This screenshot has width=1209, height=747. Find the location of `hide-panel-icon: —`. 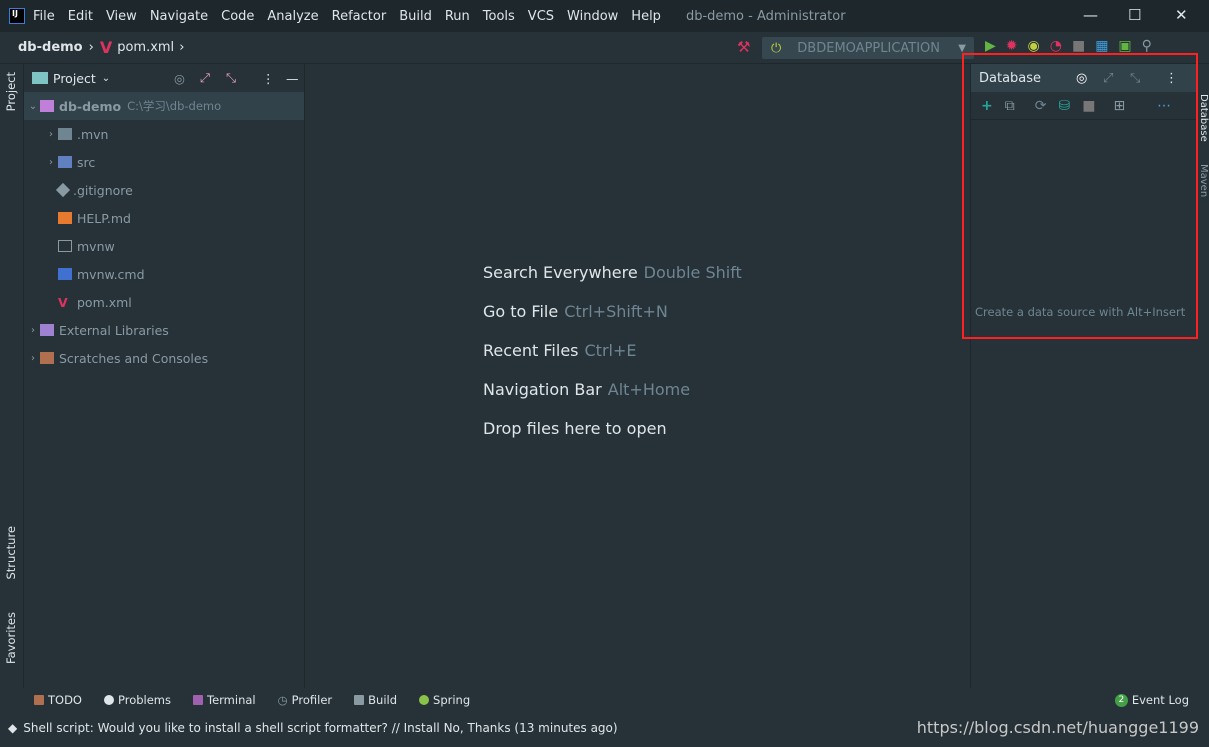

hide-panel-icon: — is located at coordinates (292, 78).